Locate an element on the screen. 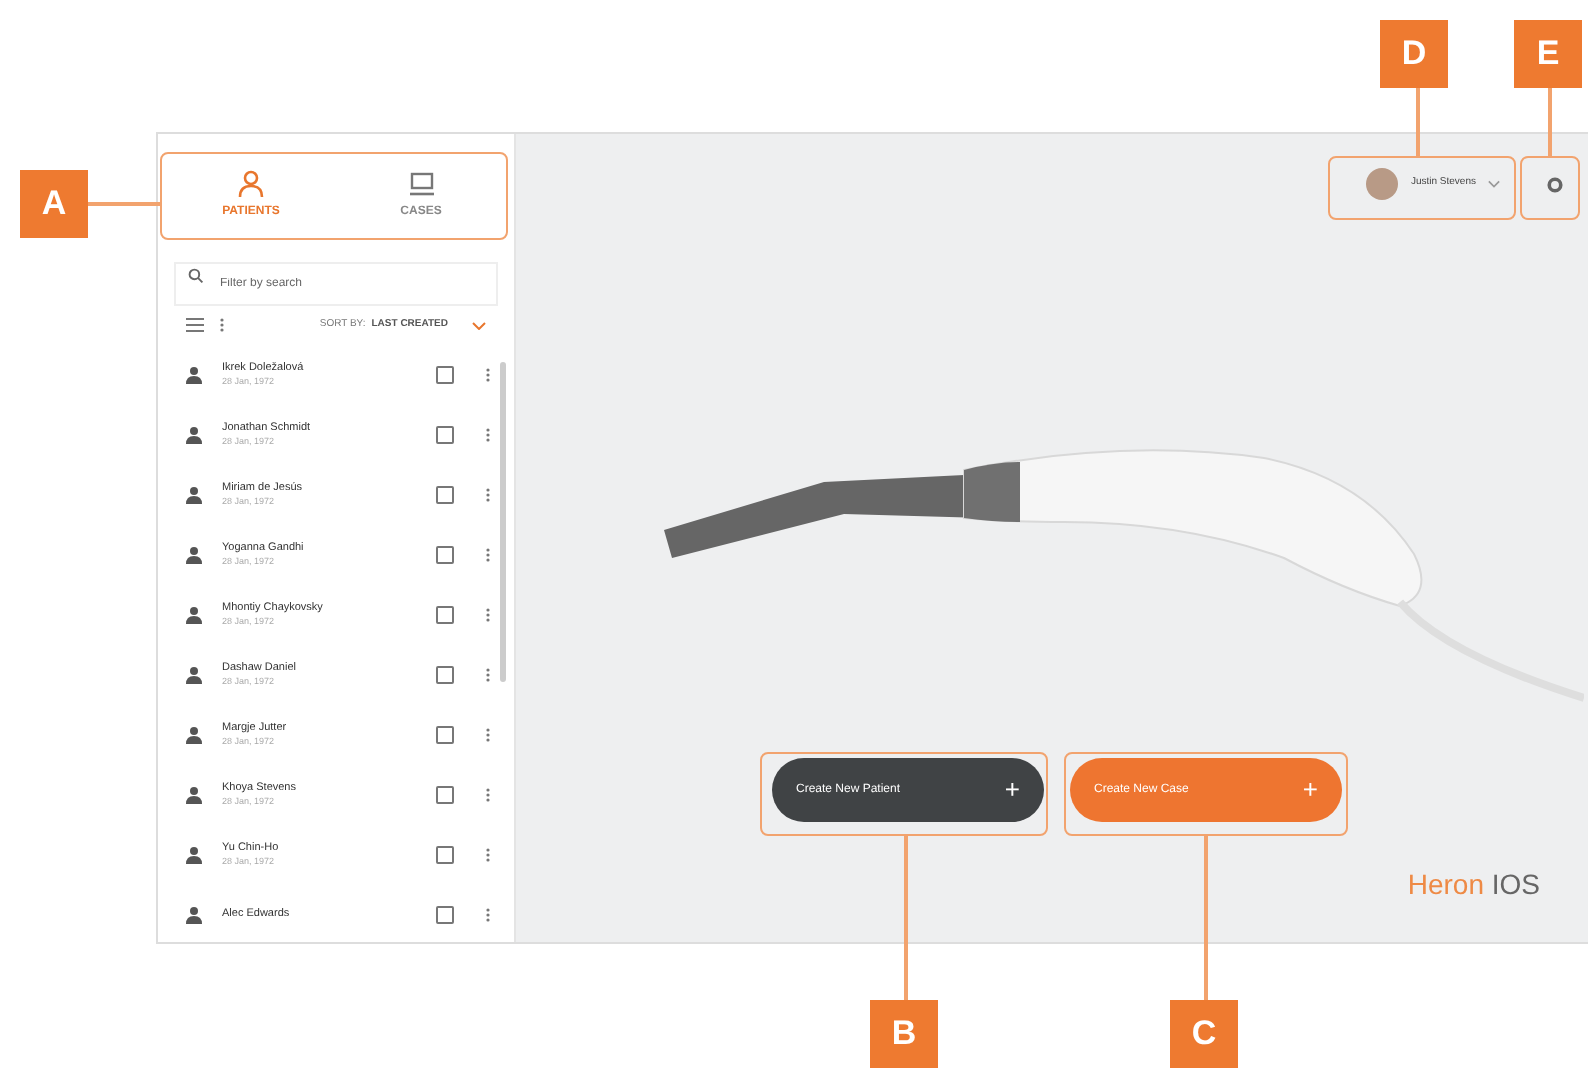 This screenshot has height=1068, width=1588. settings-icon is located at coordinates (1554, 184).